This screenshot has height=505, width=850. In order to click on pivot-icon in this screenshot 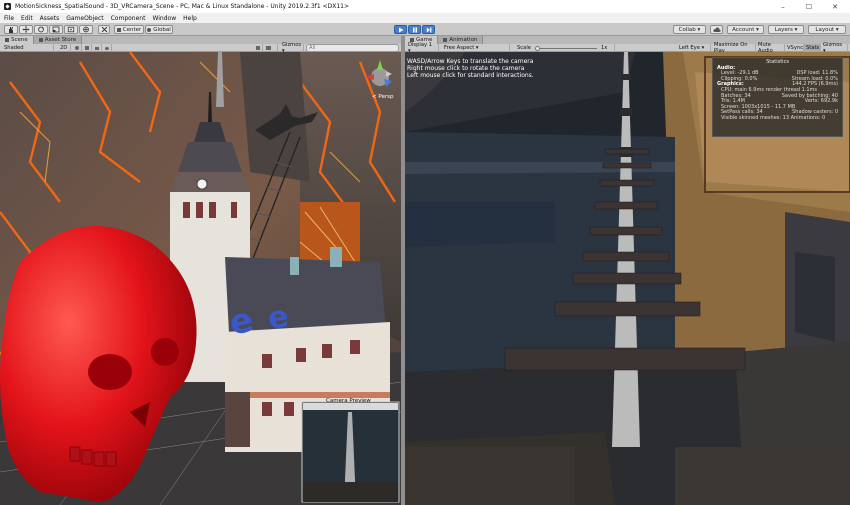, I will do `click(118, 29)`.